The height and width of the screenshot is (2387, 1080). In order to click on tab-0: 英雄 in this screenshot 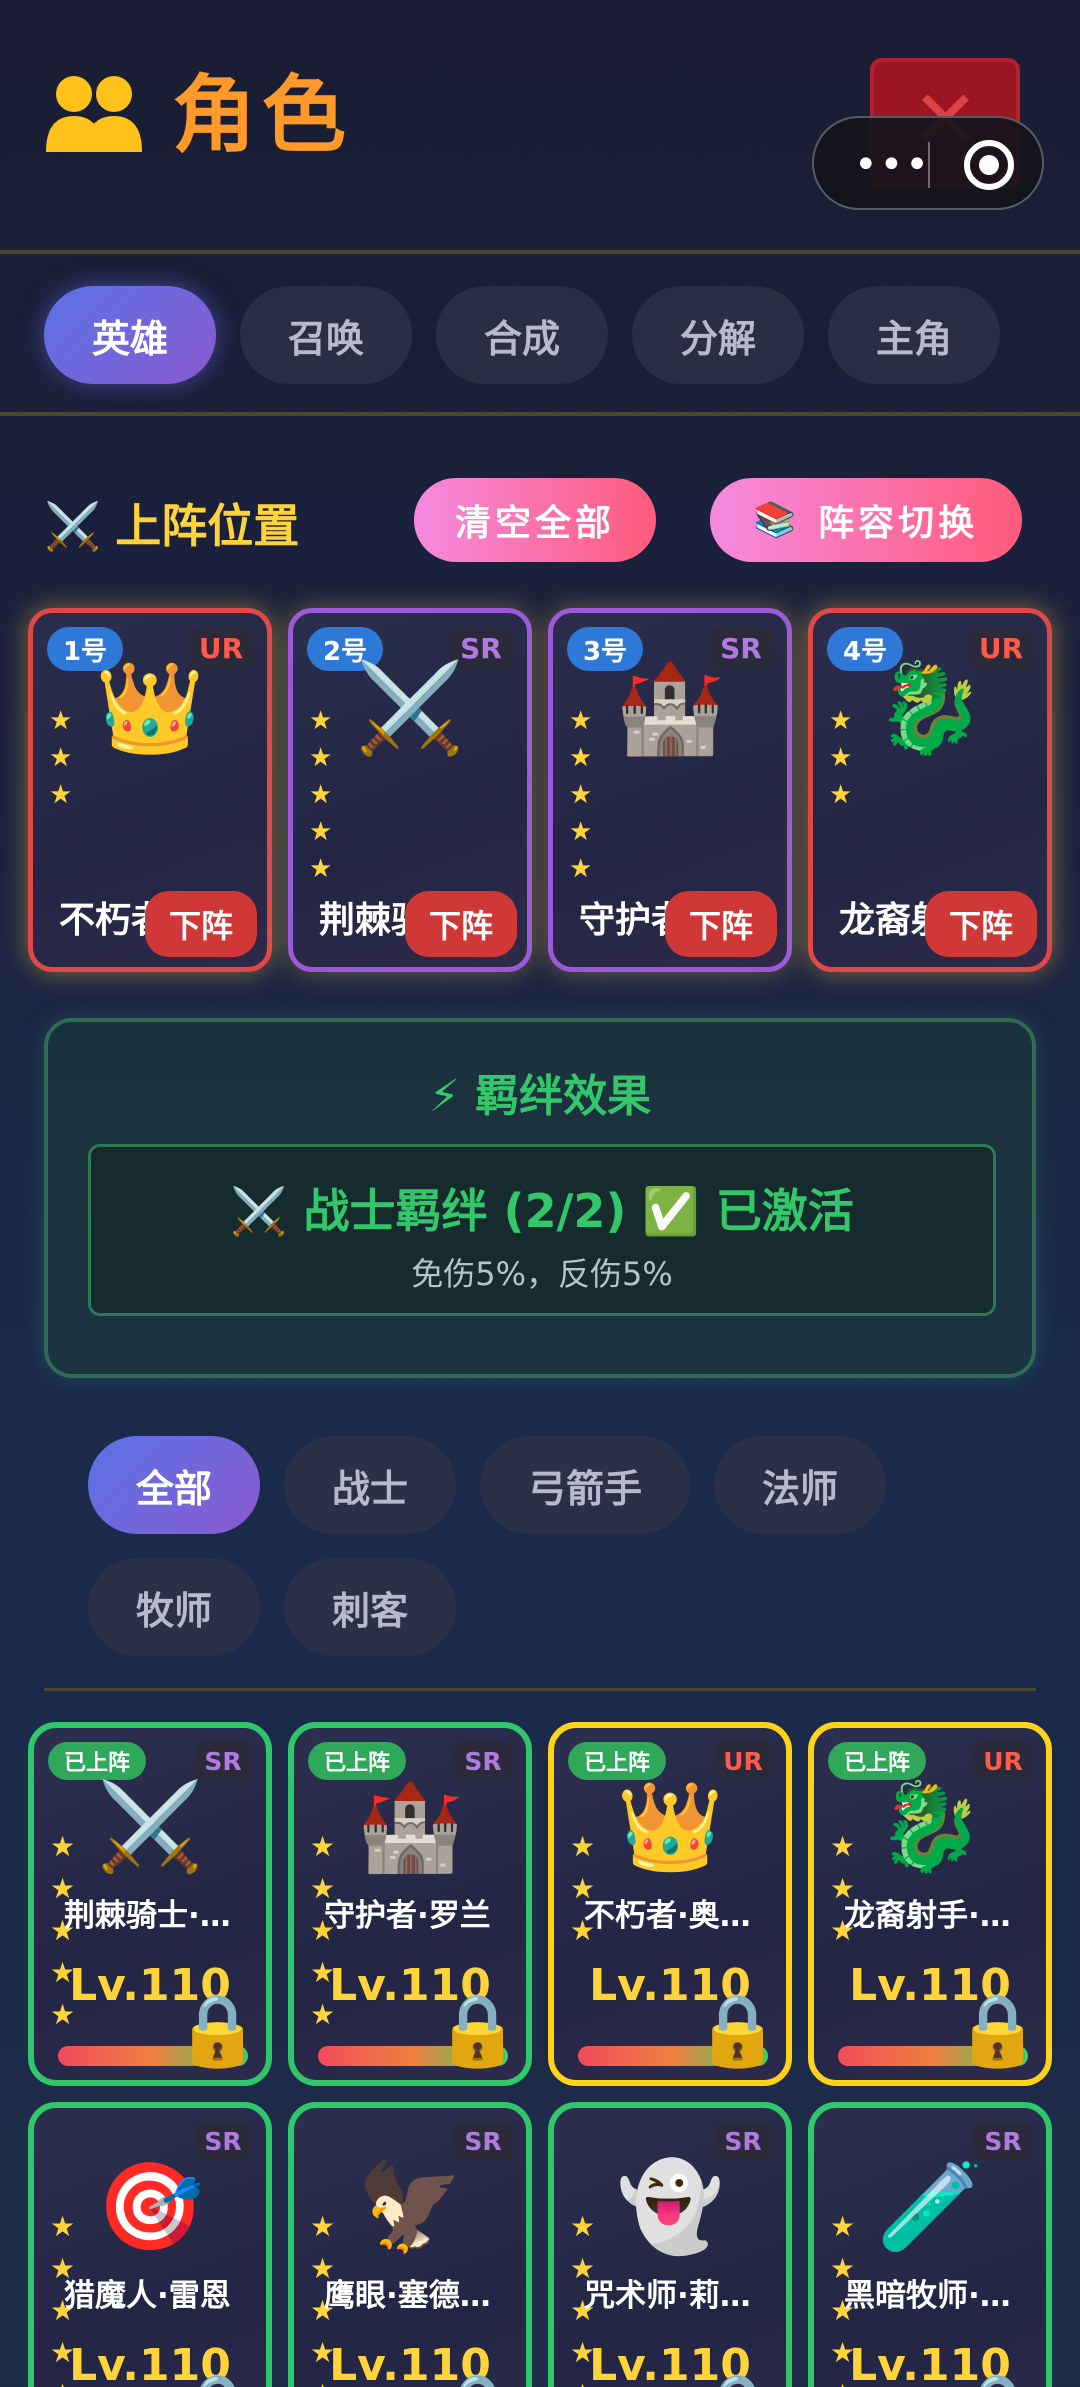, I will do `click(130, 335)`.